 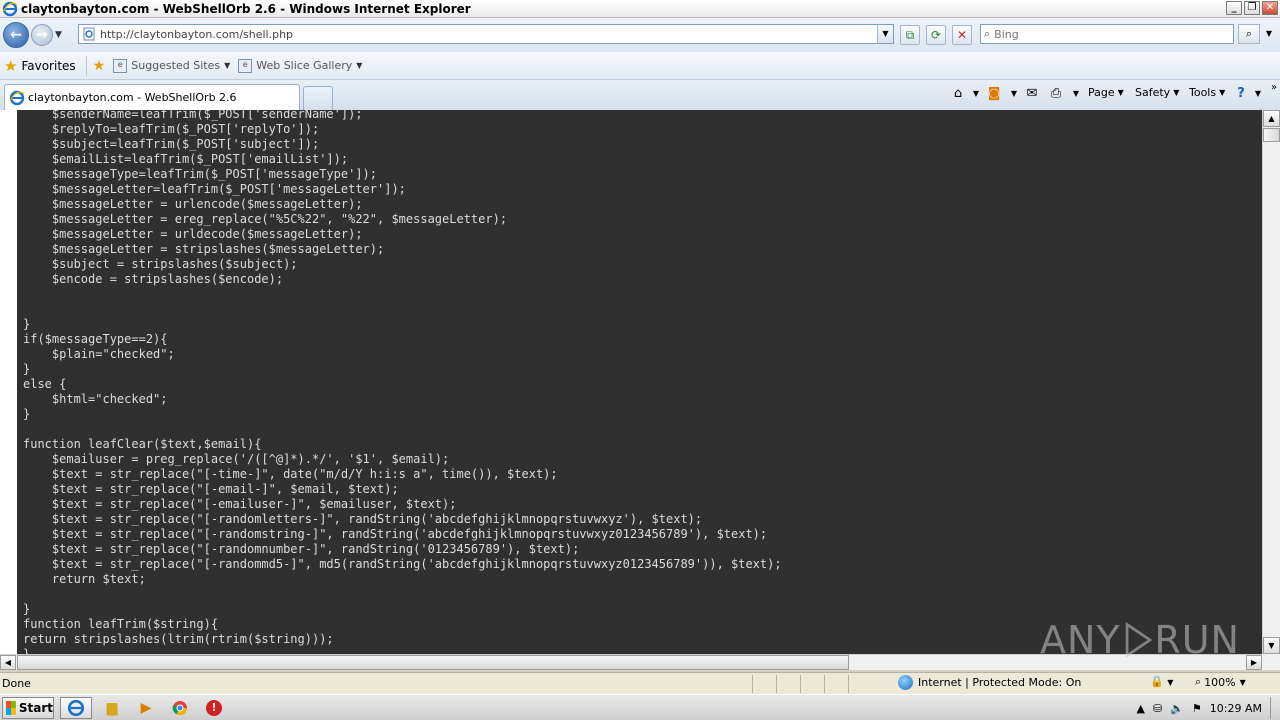 What do you see at coordinates (84, 579) in the screenshot?
I see `code-line: return $text;` at bounding box center [84, 579].